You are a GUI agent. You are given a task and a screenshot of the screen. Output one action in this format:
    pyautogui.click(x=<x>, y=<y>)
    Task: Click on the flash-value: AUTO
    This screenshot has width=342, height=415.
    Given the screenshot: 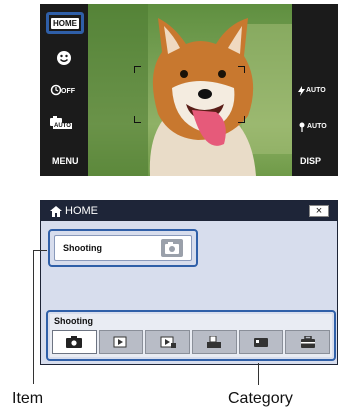 What is the action you would take?
    pyautogui.click(x=316, y=90)
    